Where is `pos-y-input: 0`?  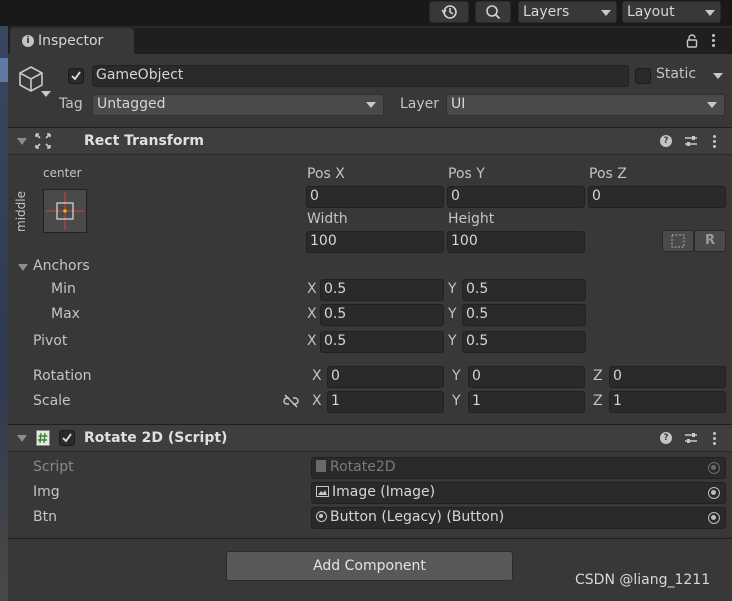
pos-y-input: 0 is located at coordinates (516, 197).